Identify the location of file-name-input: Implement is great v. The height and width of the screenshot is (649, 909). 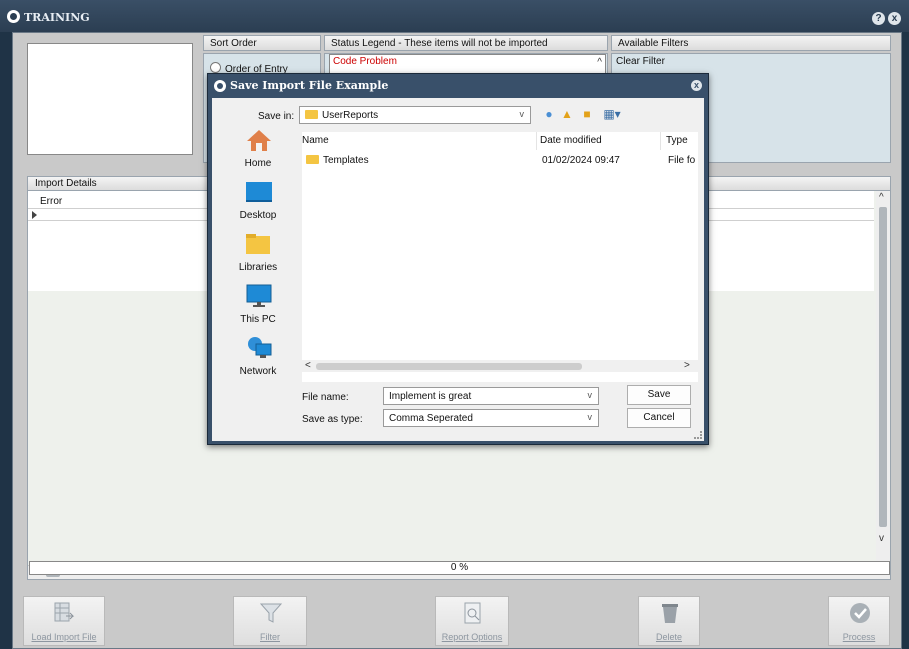
(491, 396).